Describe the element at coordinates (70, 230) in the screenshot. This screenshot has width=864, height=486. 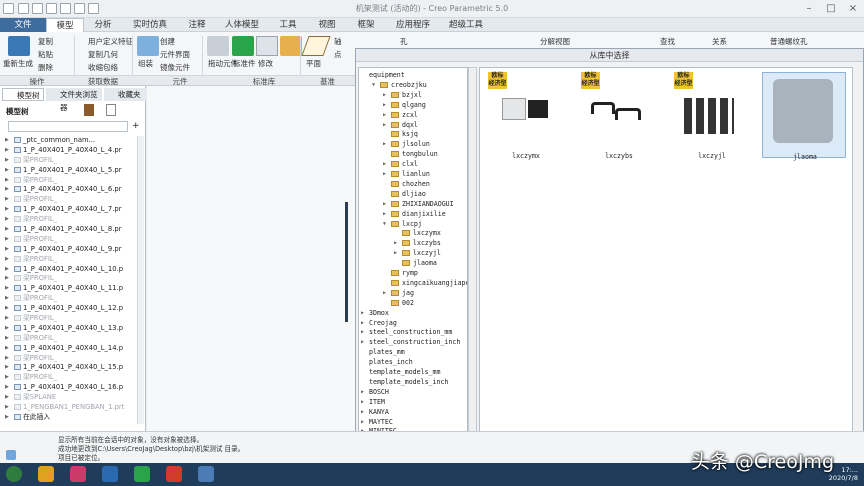
I see `tree-row: ▶ 1_P_40X401_P_40X40_L_8.pr` at that location.